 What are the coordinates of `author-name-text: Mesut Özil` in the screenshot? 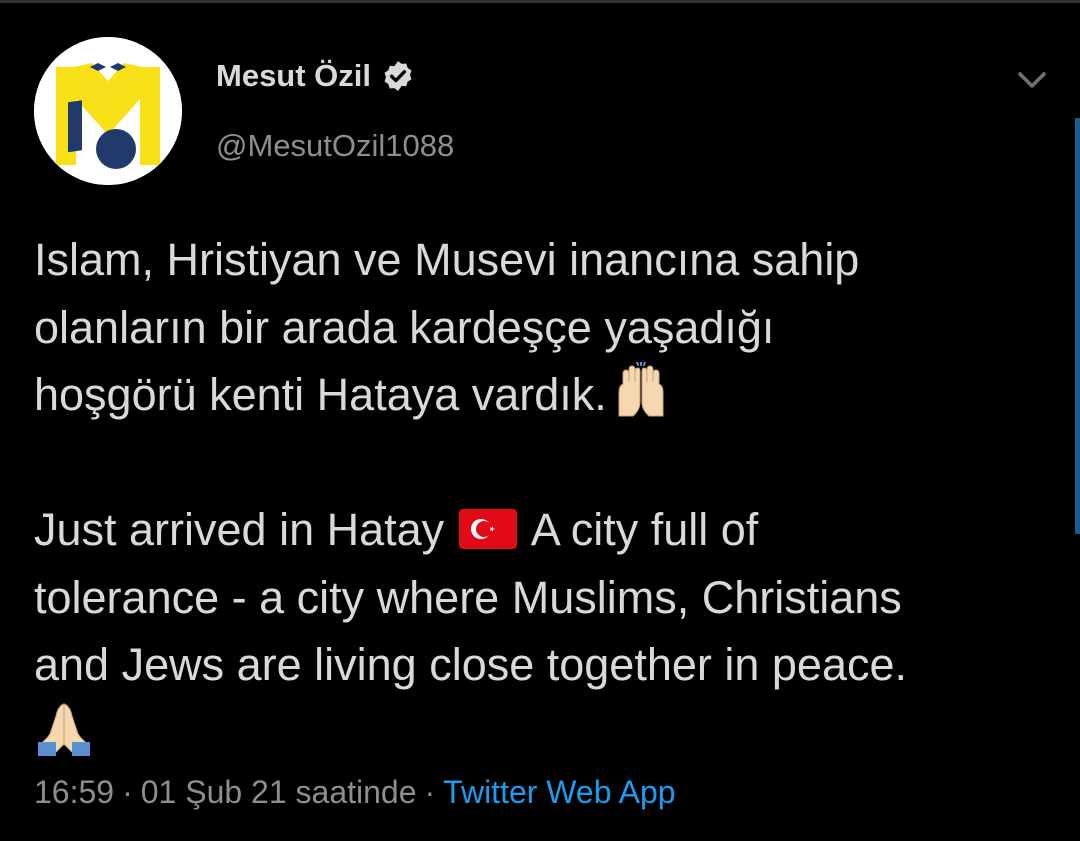 It's located at (294, 75).